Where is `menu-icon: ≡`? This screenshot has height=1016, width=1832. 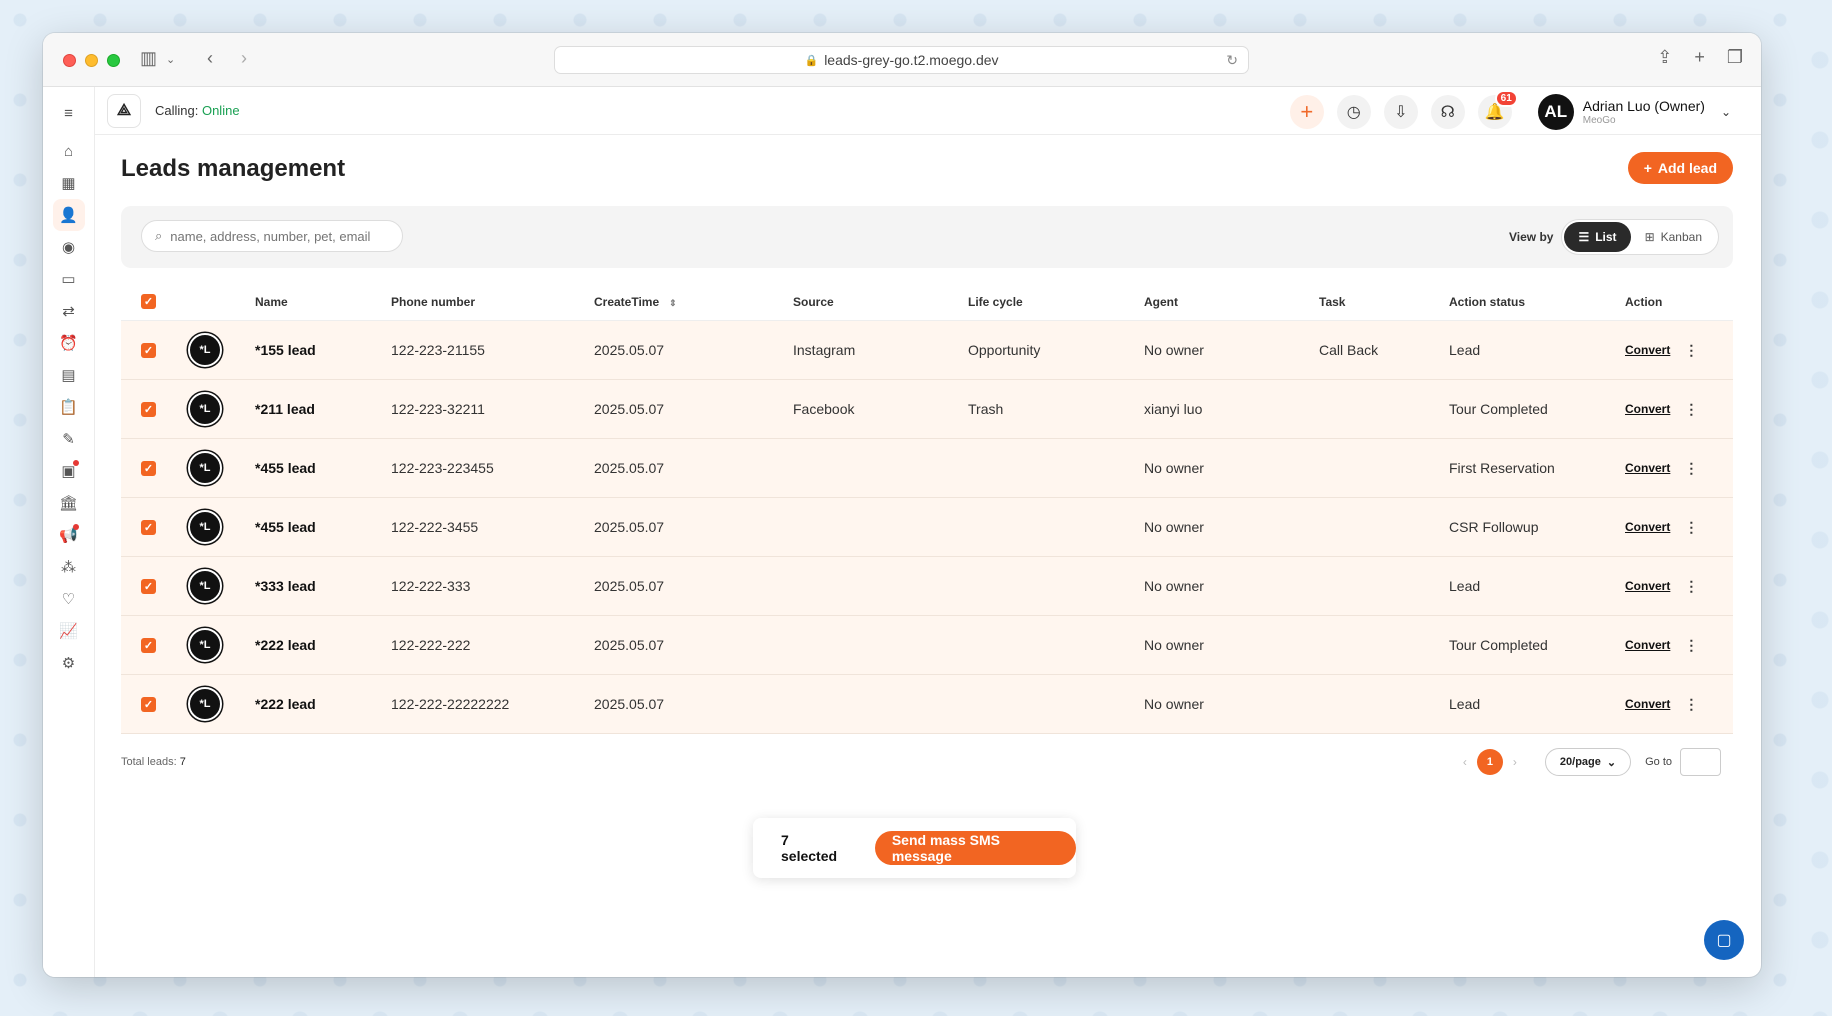 menu-icon: ≡ is located at coordinates (69, 113).